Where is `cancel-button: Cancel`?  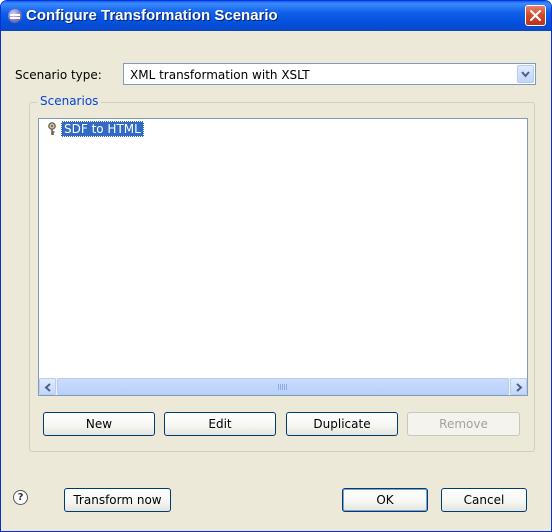
cancel-button: Cancel is located at coordinates (484, 500).